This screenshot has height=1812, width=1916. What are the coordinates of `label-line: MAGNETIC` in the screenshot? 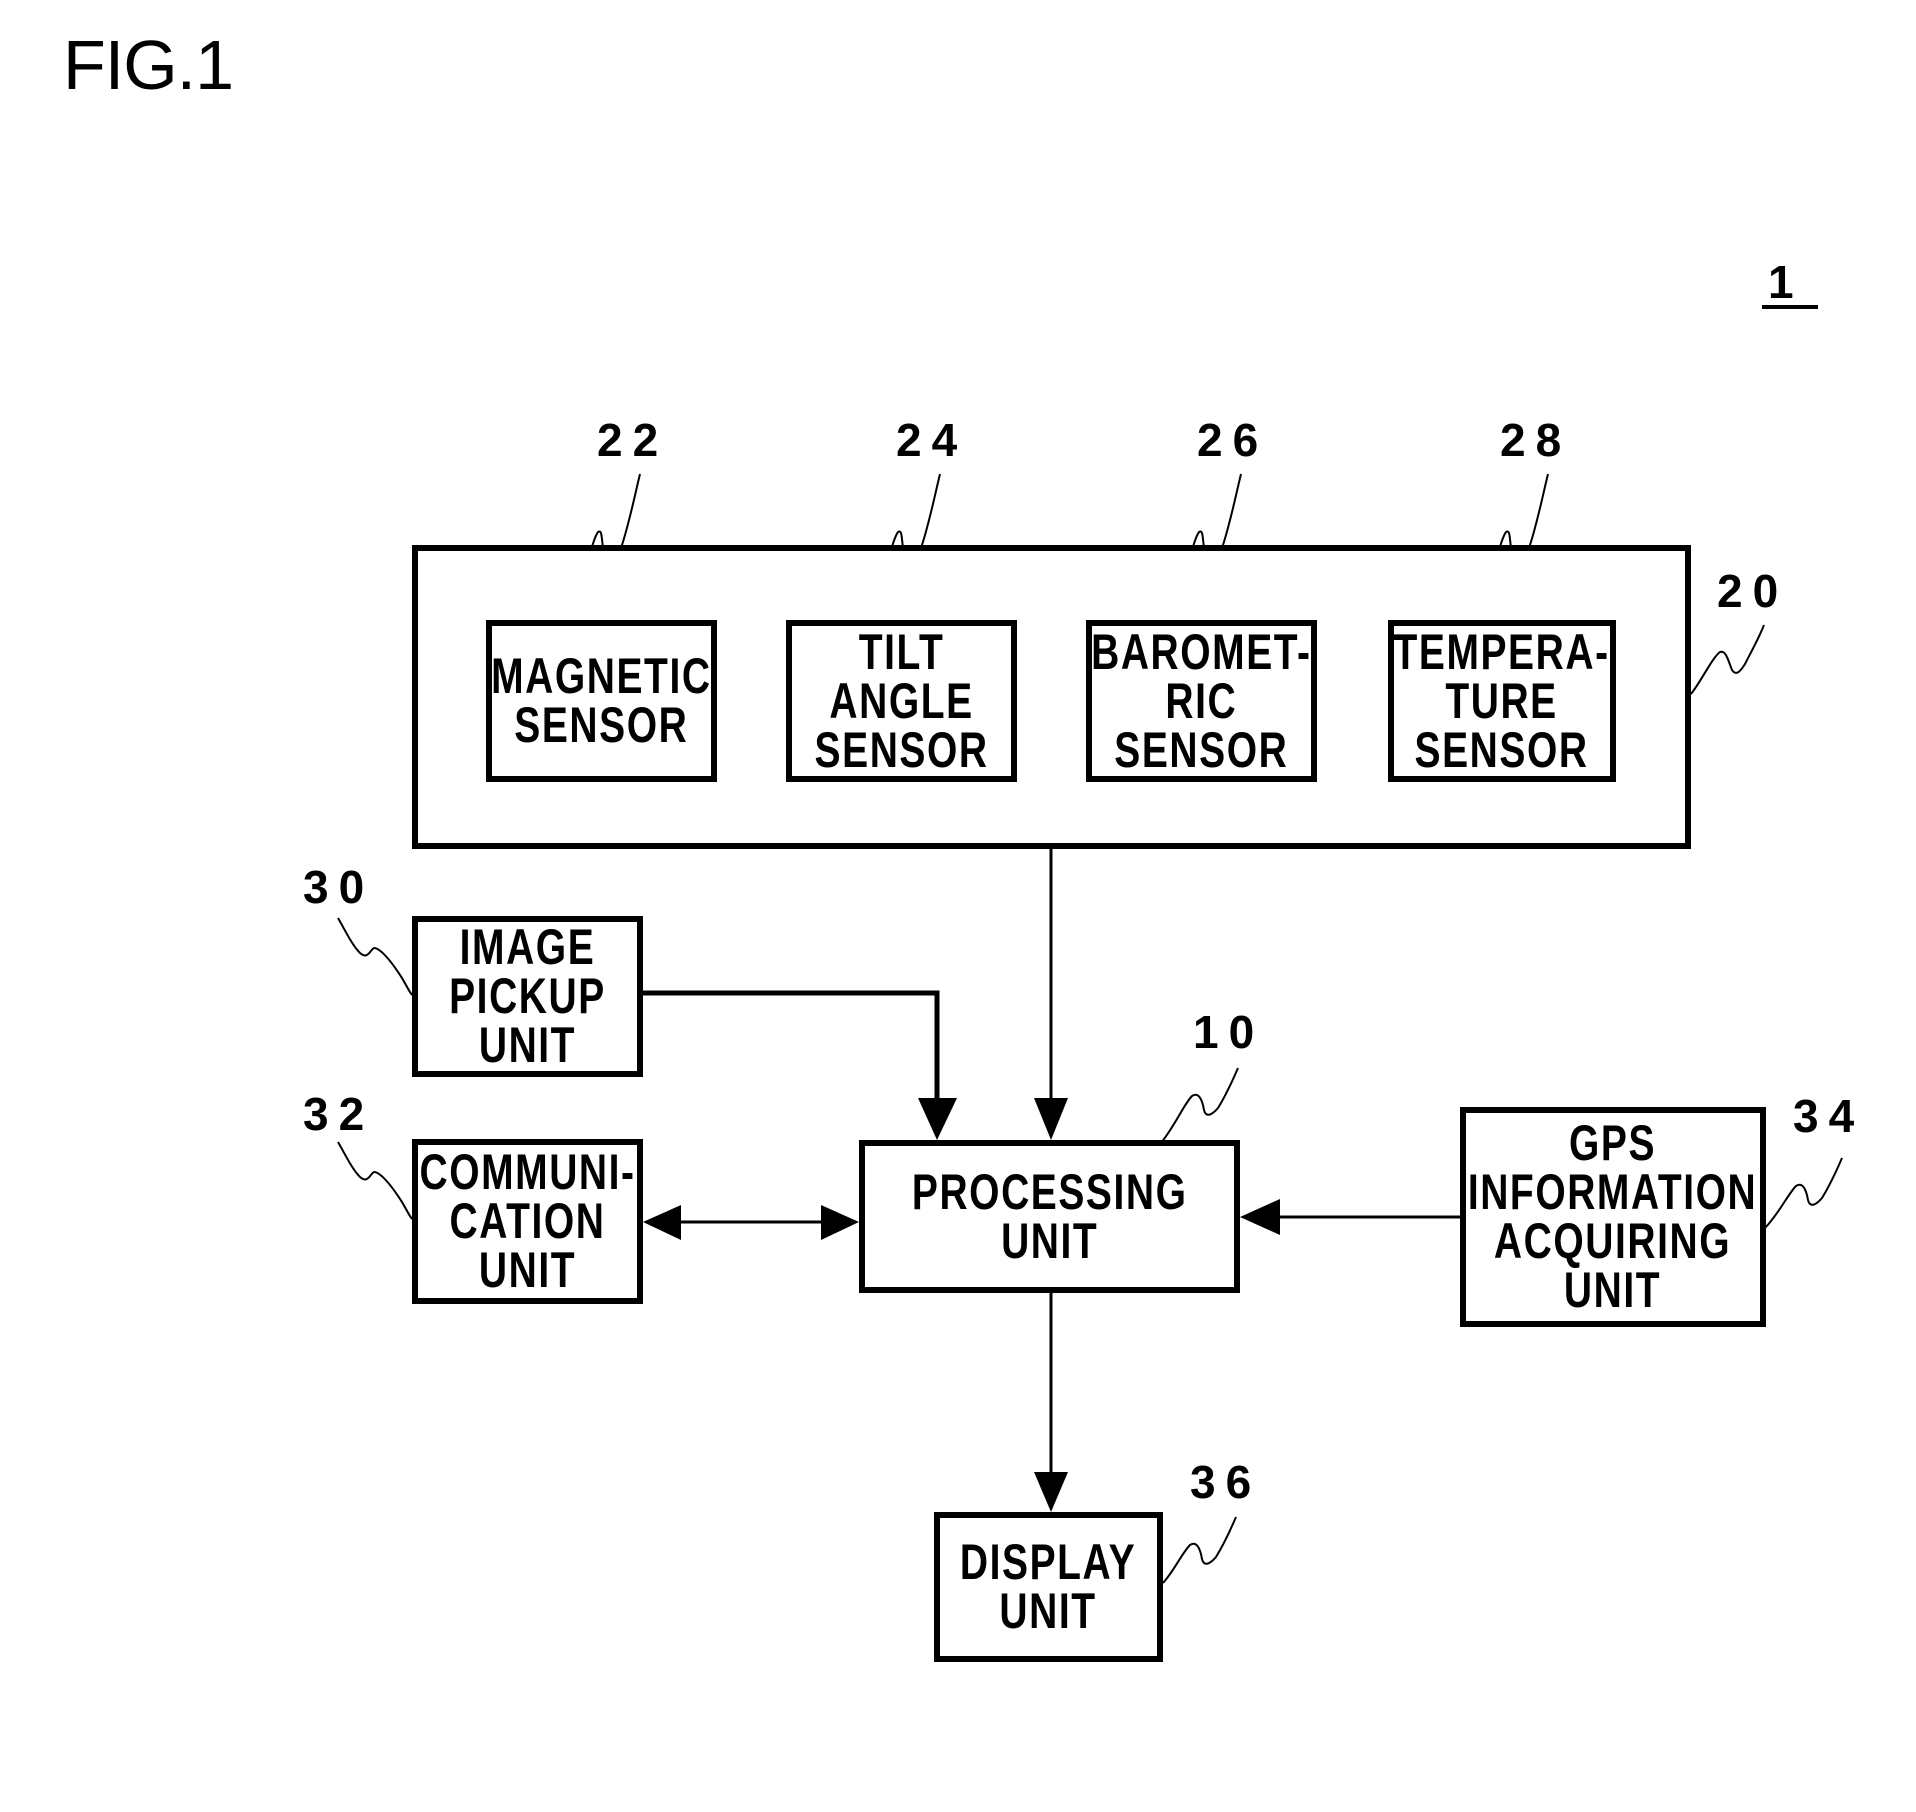 It's located at (601, 676).